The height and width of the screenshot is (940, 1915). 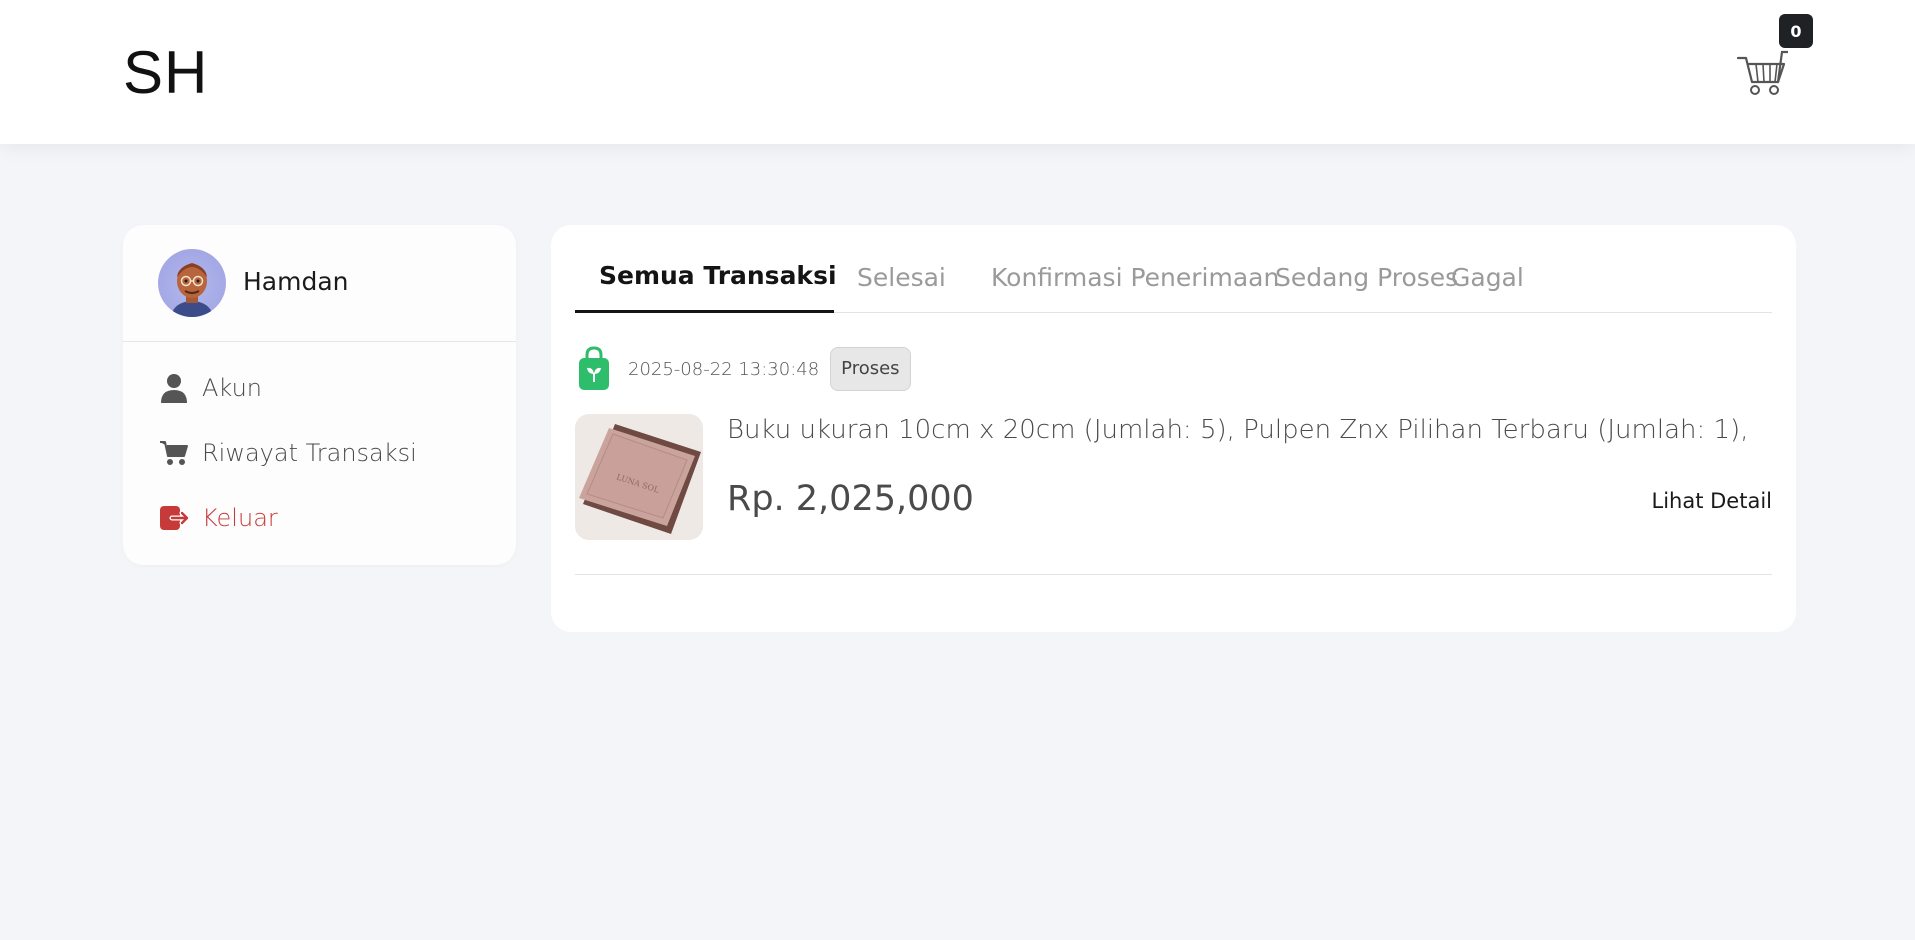 I want to click on avatar, so click(x=192, y=283).